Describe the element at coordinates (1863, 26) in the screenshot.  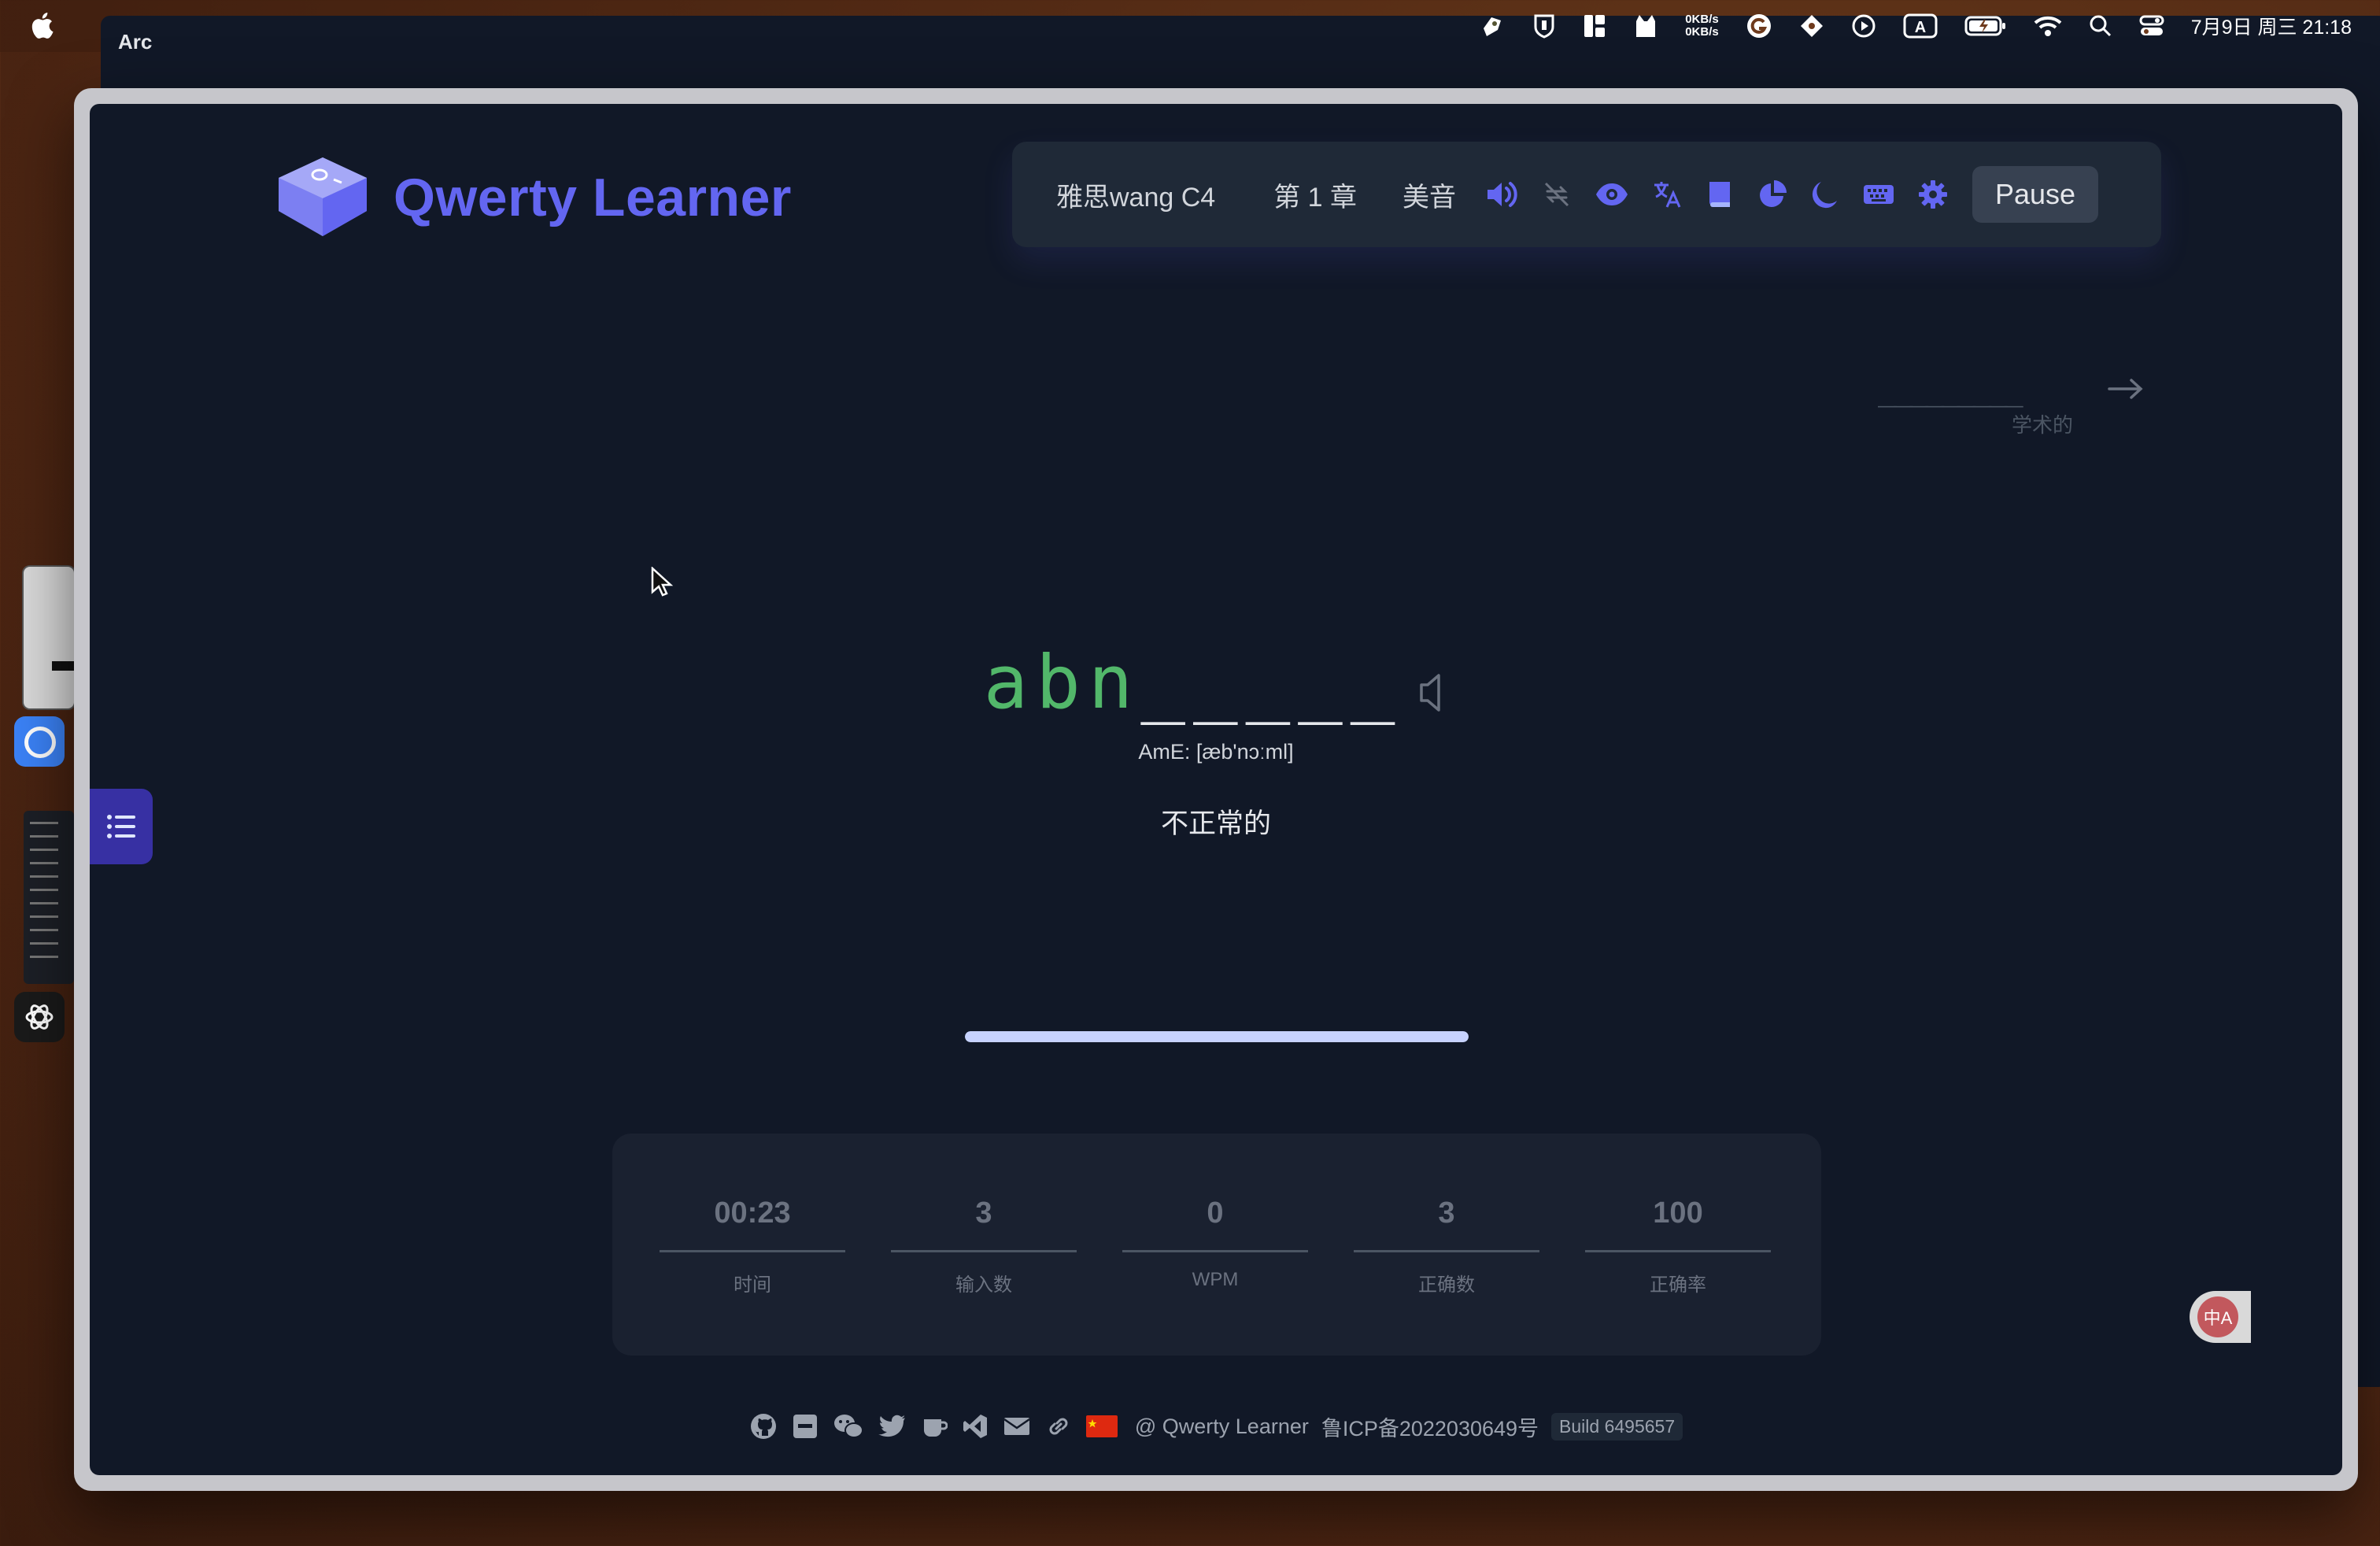
I see `play-circle-icon` at that location.